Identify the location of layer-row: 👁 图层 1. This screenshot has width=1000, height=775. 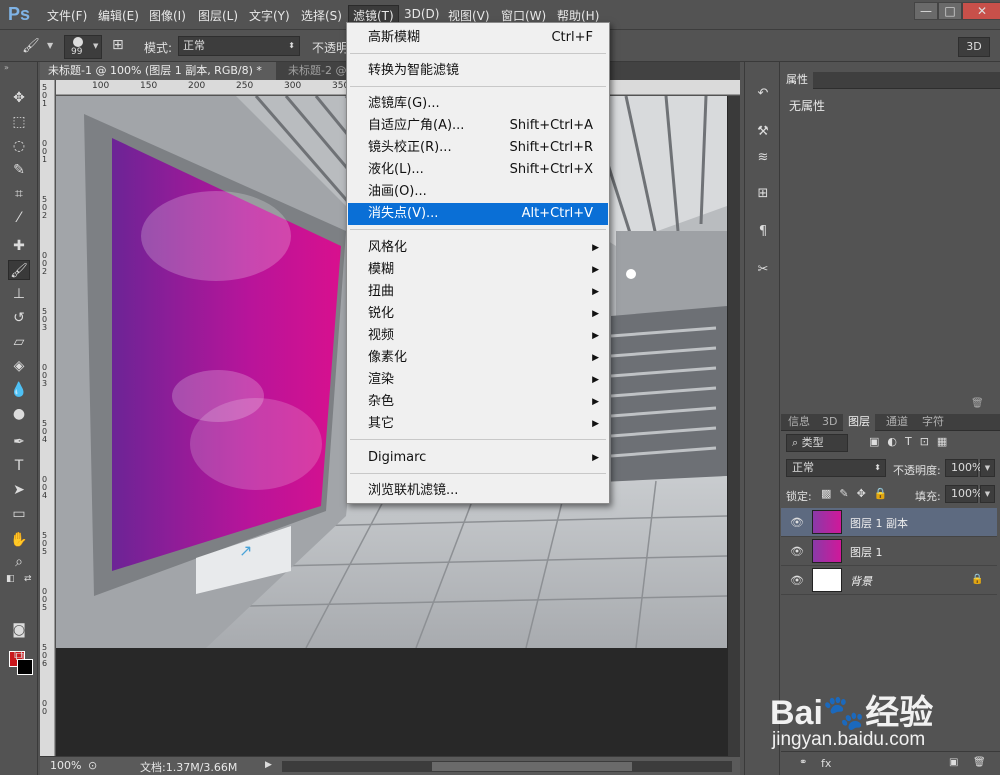
(889, 551).